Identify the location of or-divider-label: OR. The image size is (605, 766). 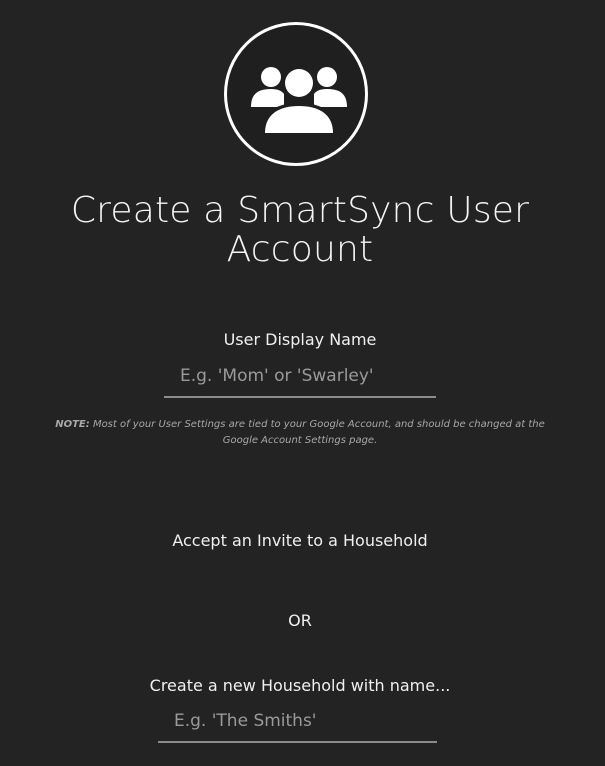
(300, 620).